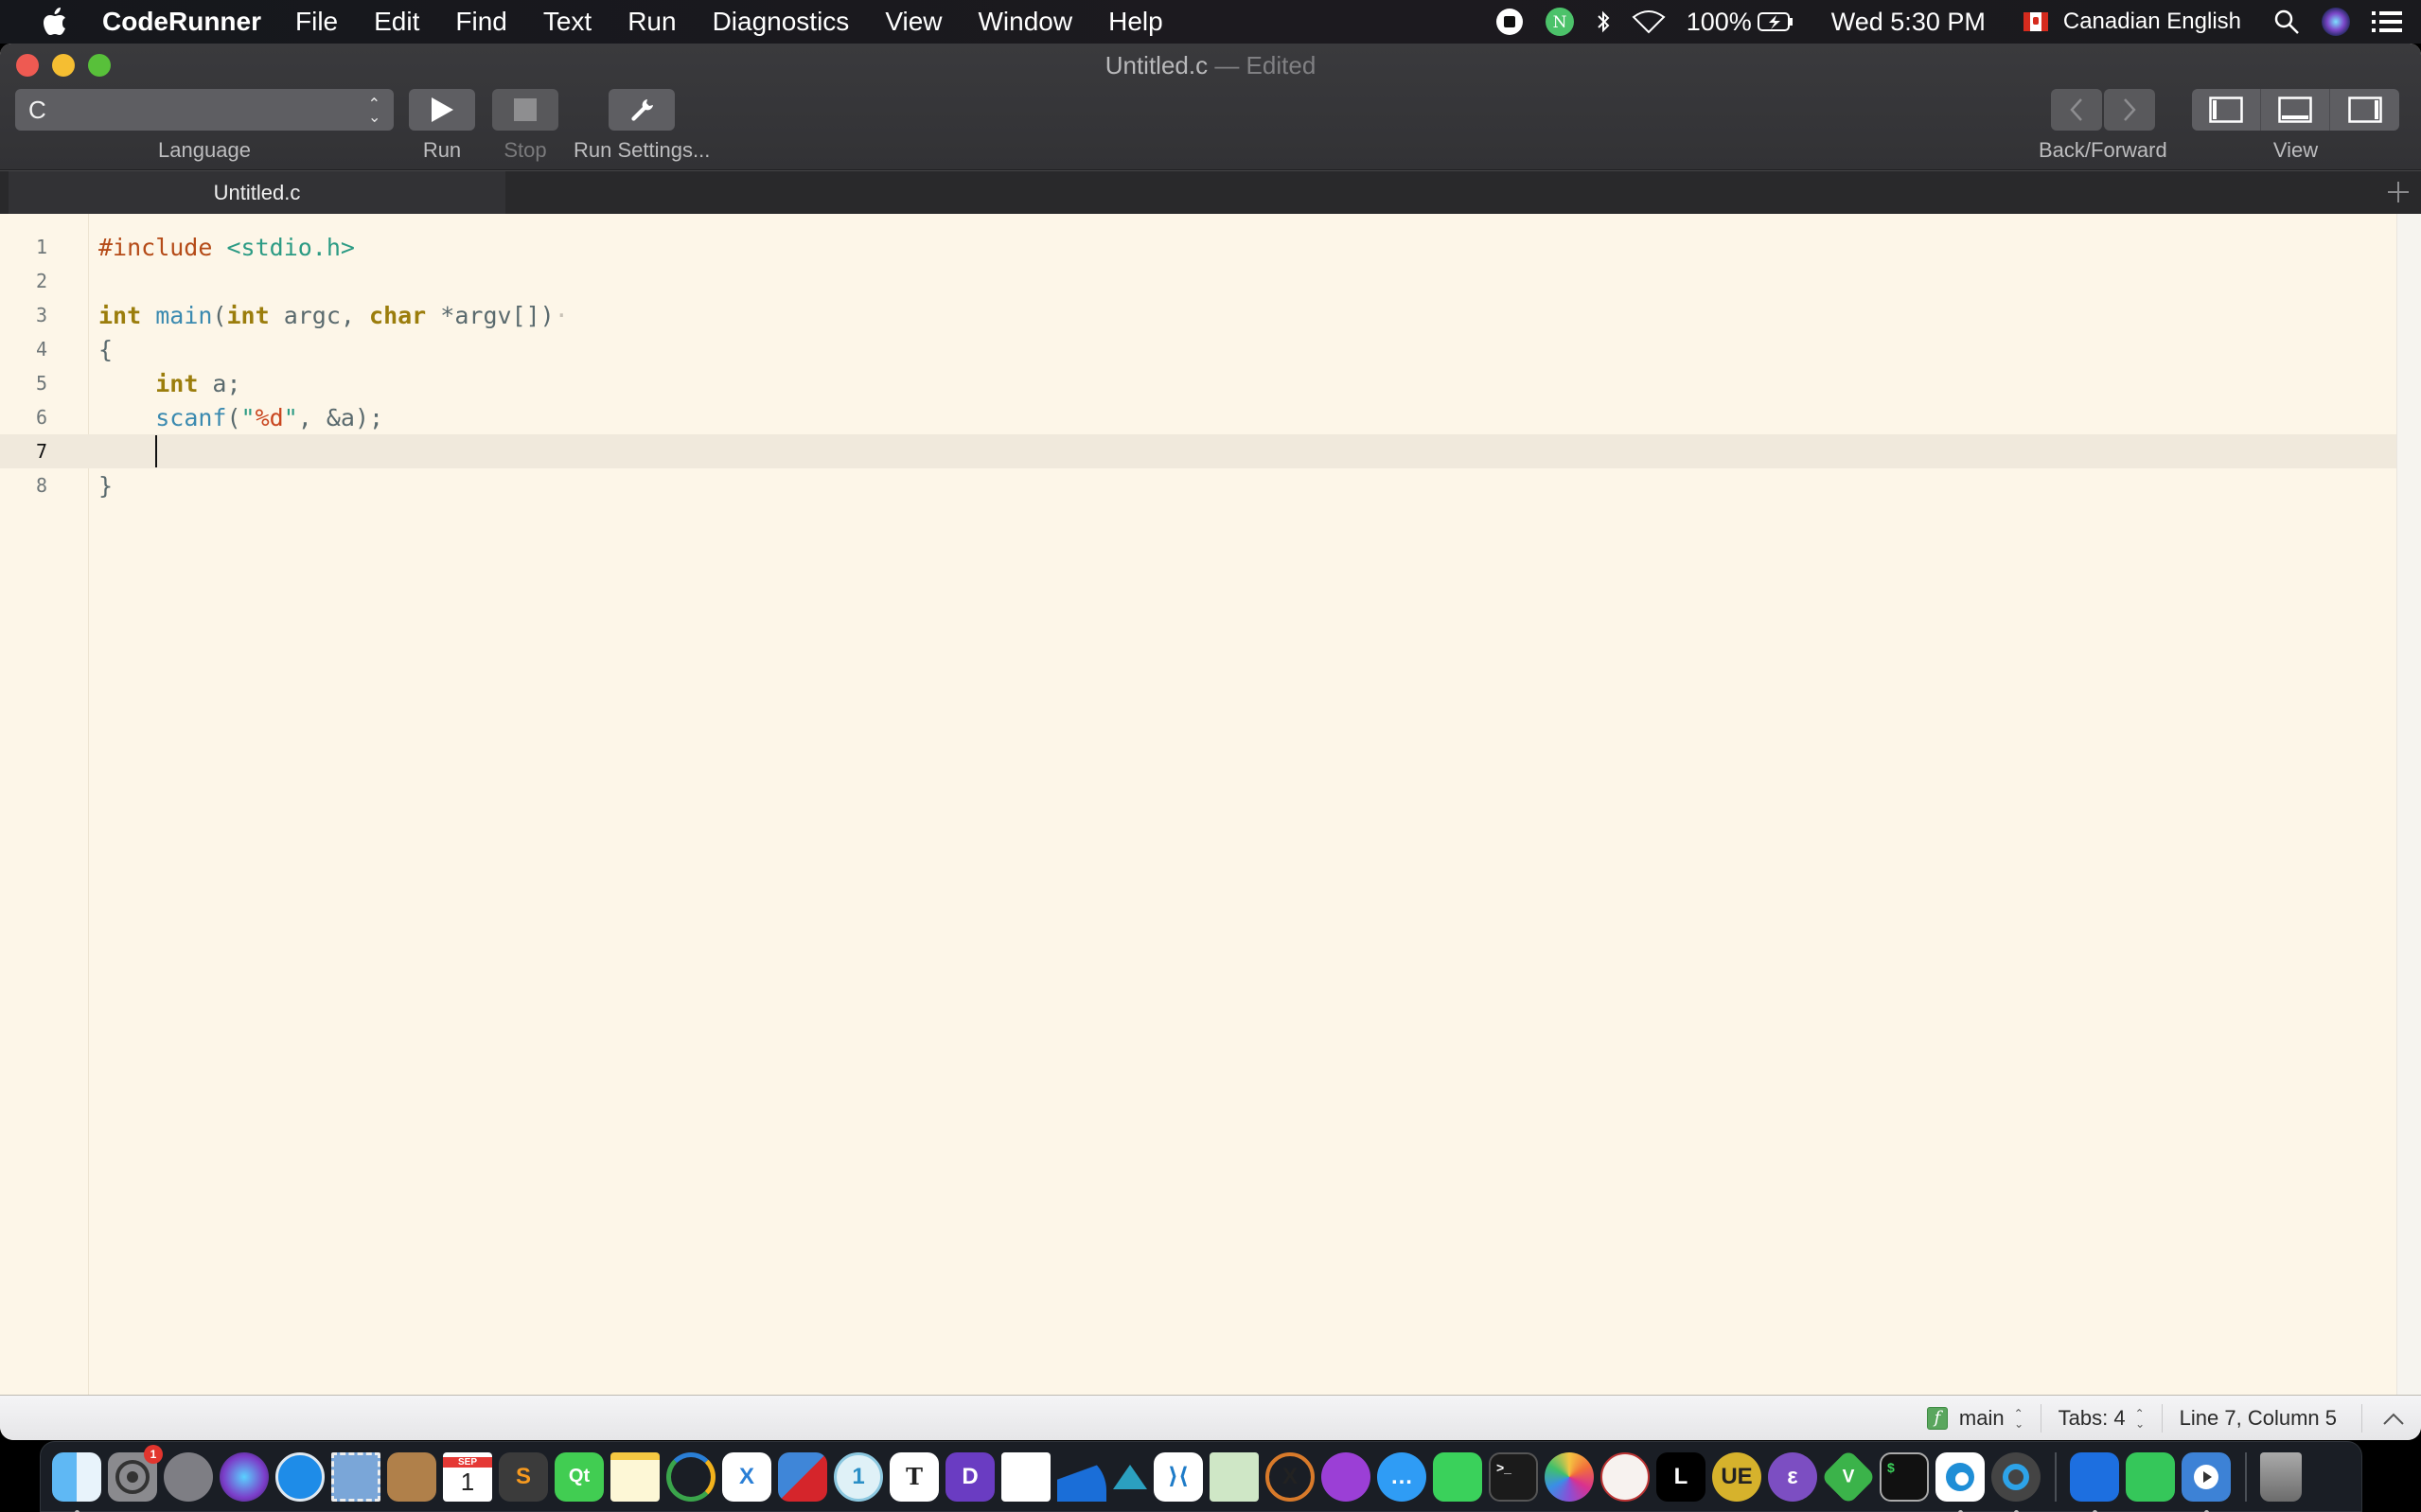 The width and height of the screenshot is (2421, 1512). Describe the element at coordinates (1130, 1476) in the screenshot. I see `dock-affinity-icon` at that location.